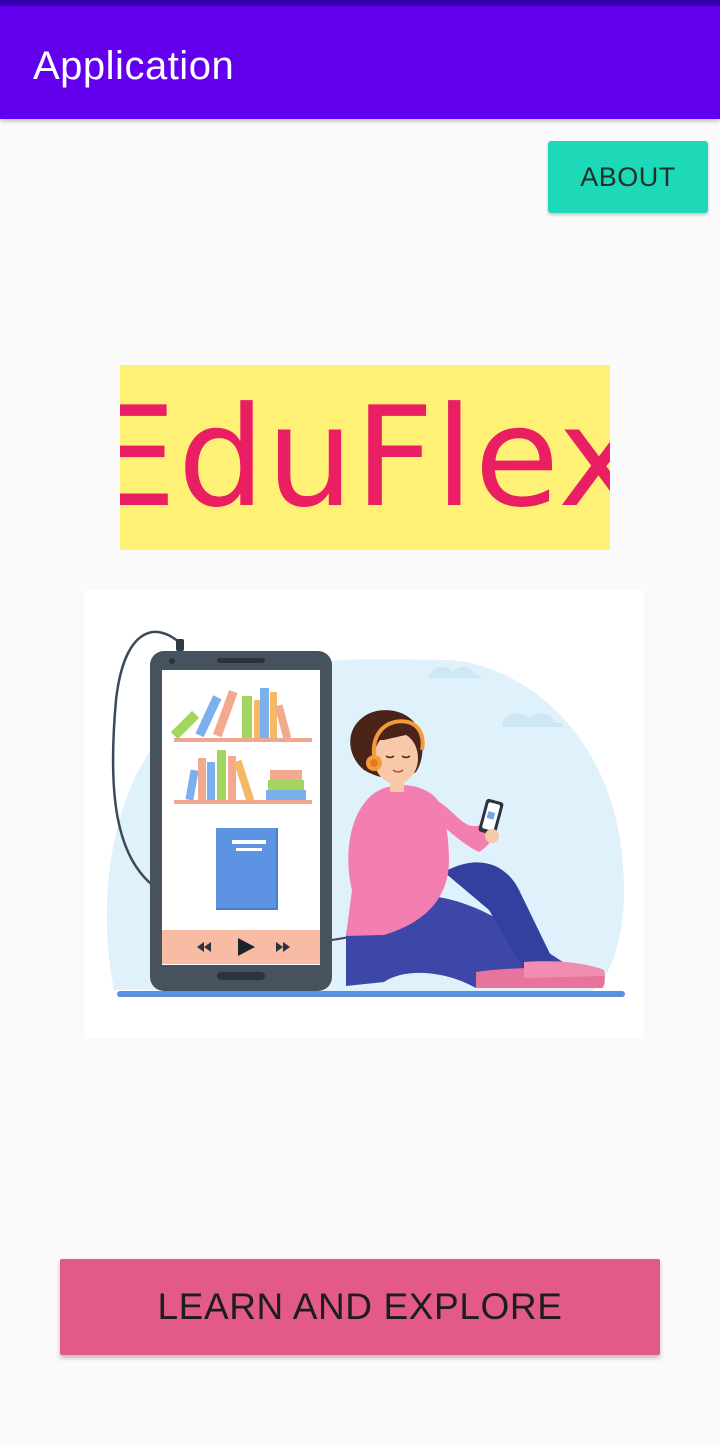 The width and height of the screenshot is (720, 1445). I want to click on app-title: Application, so click(134, 66).